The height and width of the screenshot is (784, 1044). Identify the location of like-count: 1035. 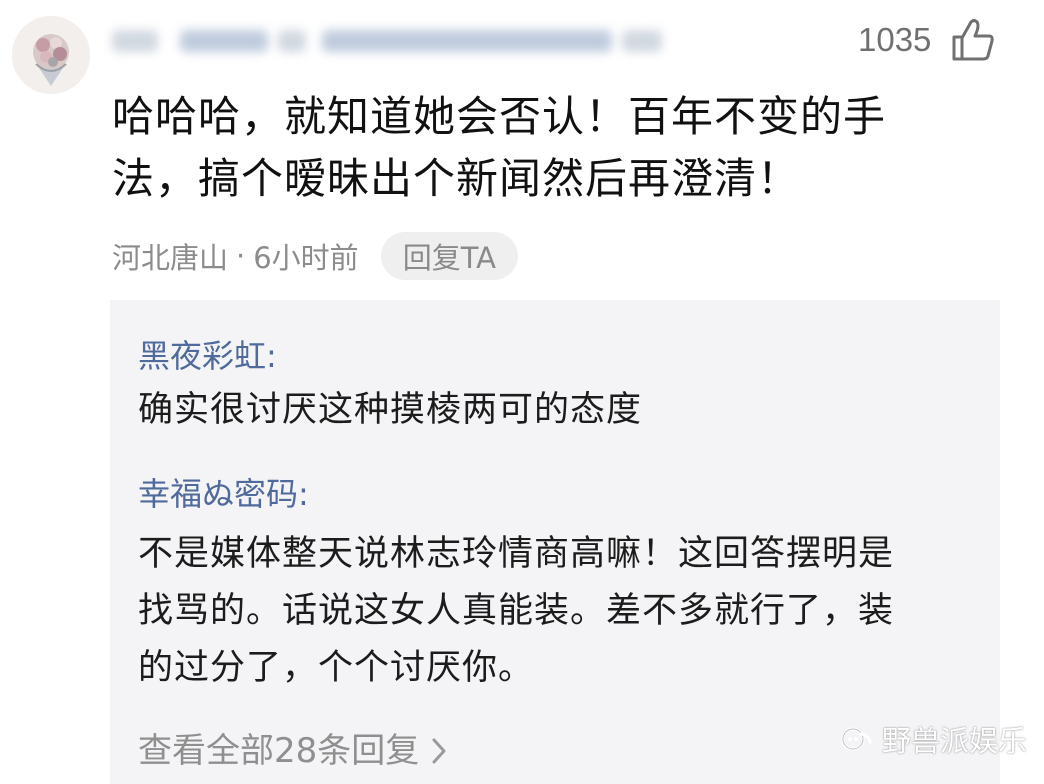
(895, 39).